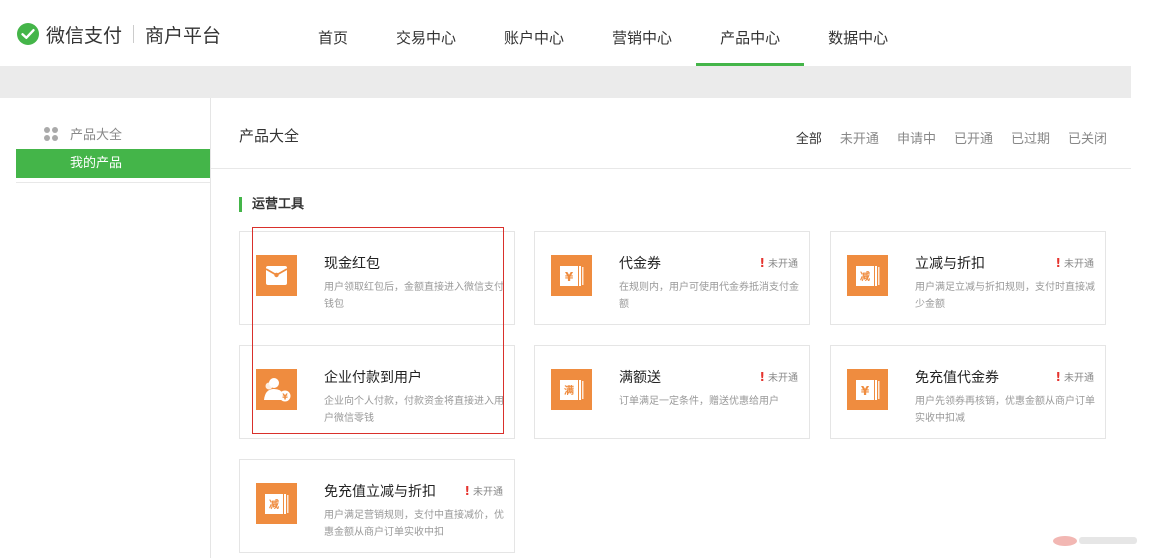 The height and width of the screenshot is (558, 1167). What do you see at coordinates (28, 34) in the screenshot?
I see `wechat-pay-logo-icon` at bounding box center [28, 34].